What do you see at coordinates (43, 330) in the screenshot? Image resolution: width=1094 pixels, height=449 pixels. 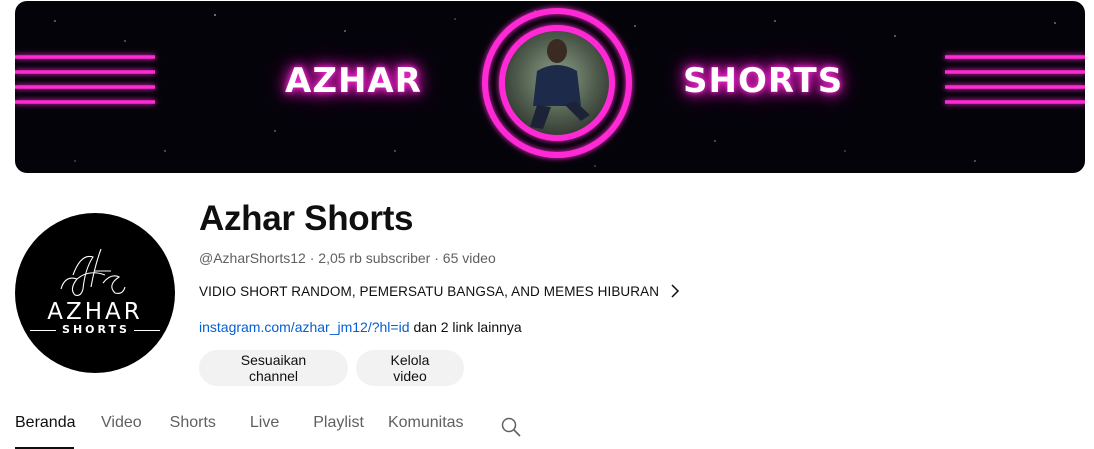 I see `avatar-divider-left` at bounding box center [43, 330].